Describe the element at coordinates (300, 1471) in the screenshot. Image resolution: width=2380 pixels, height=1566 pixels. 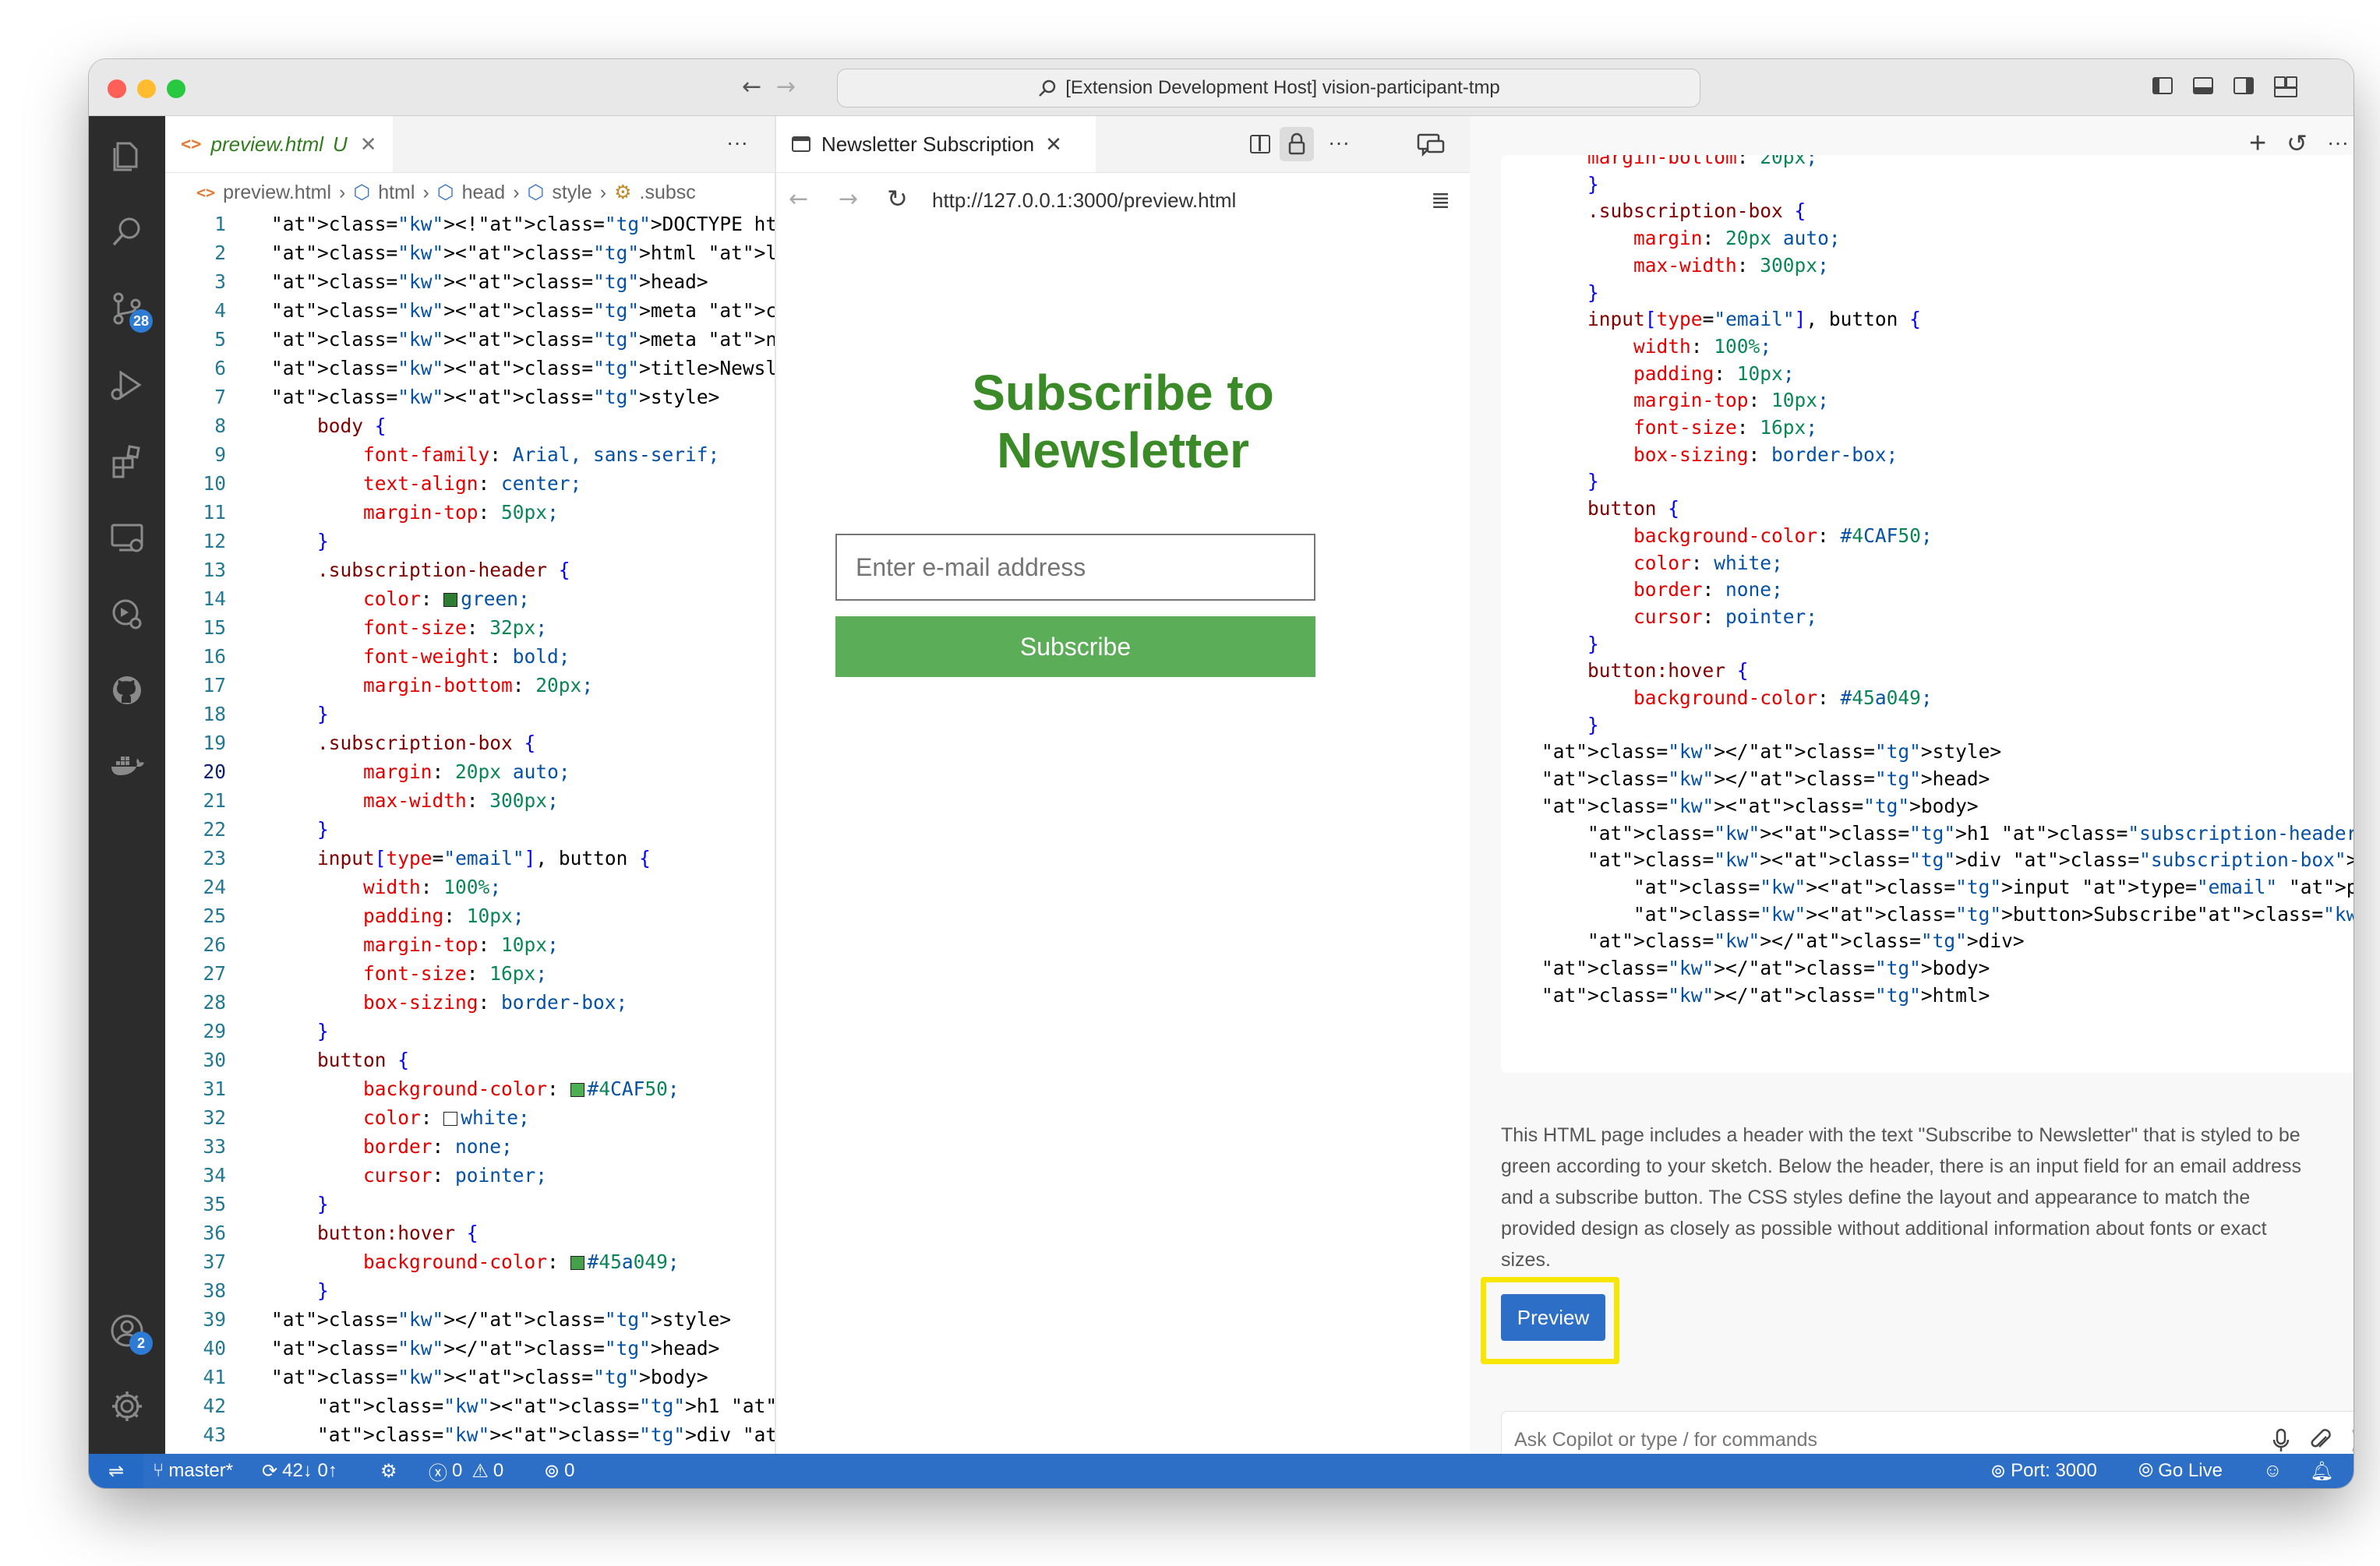
I see `sync-indicator: ⟳ 42↓ 0↑` at that location.